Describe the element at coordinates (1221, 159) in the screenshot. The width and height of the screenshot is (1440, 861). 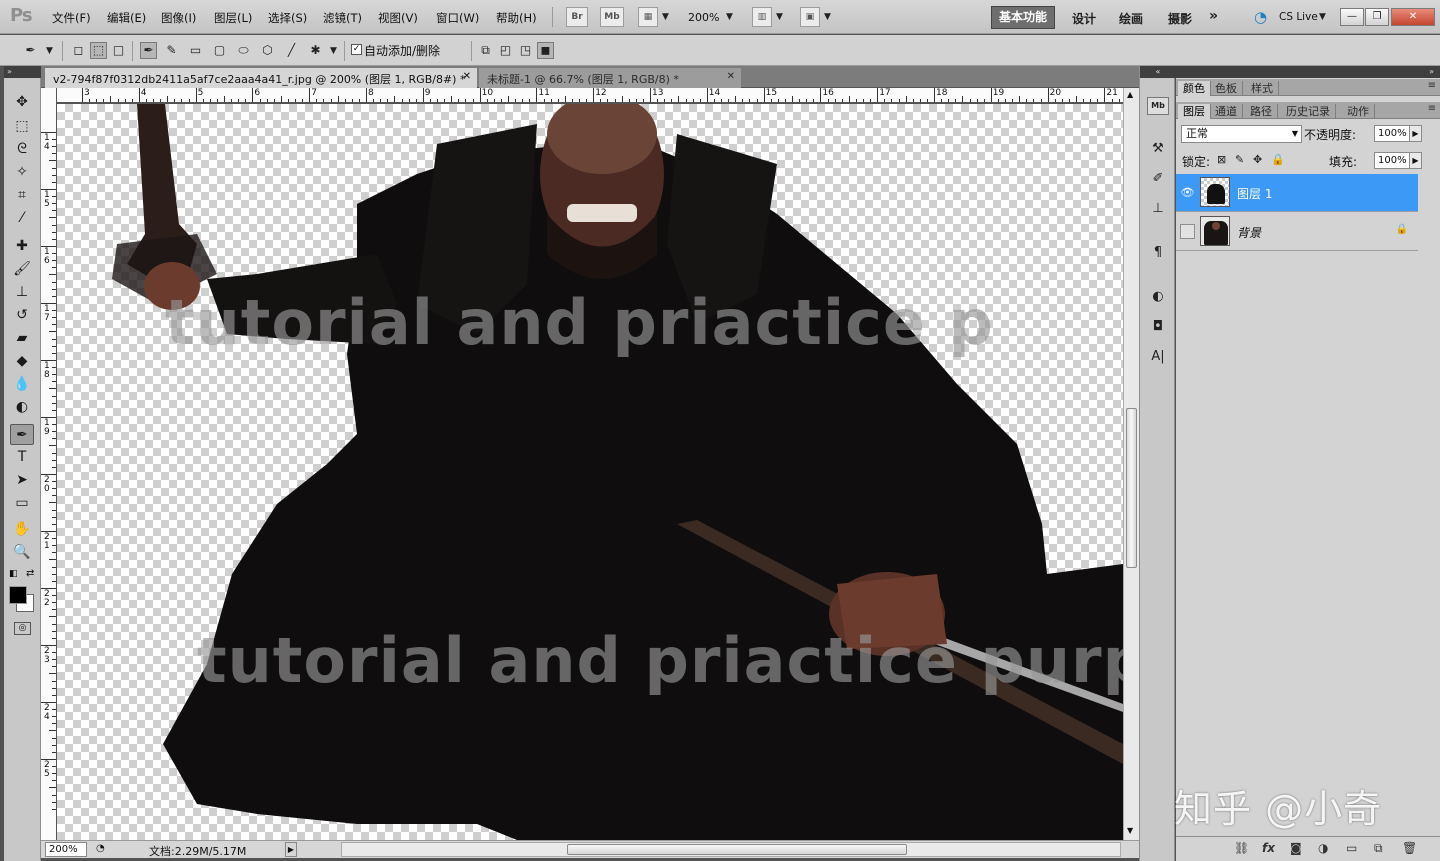
I see `lock-transparent-icon: ⊠` at that location.